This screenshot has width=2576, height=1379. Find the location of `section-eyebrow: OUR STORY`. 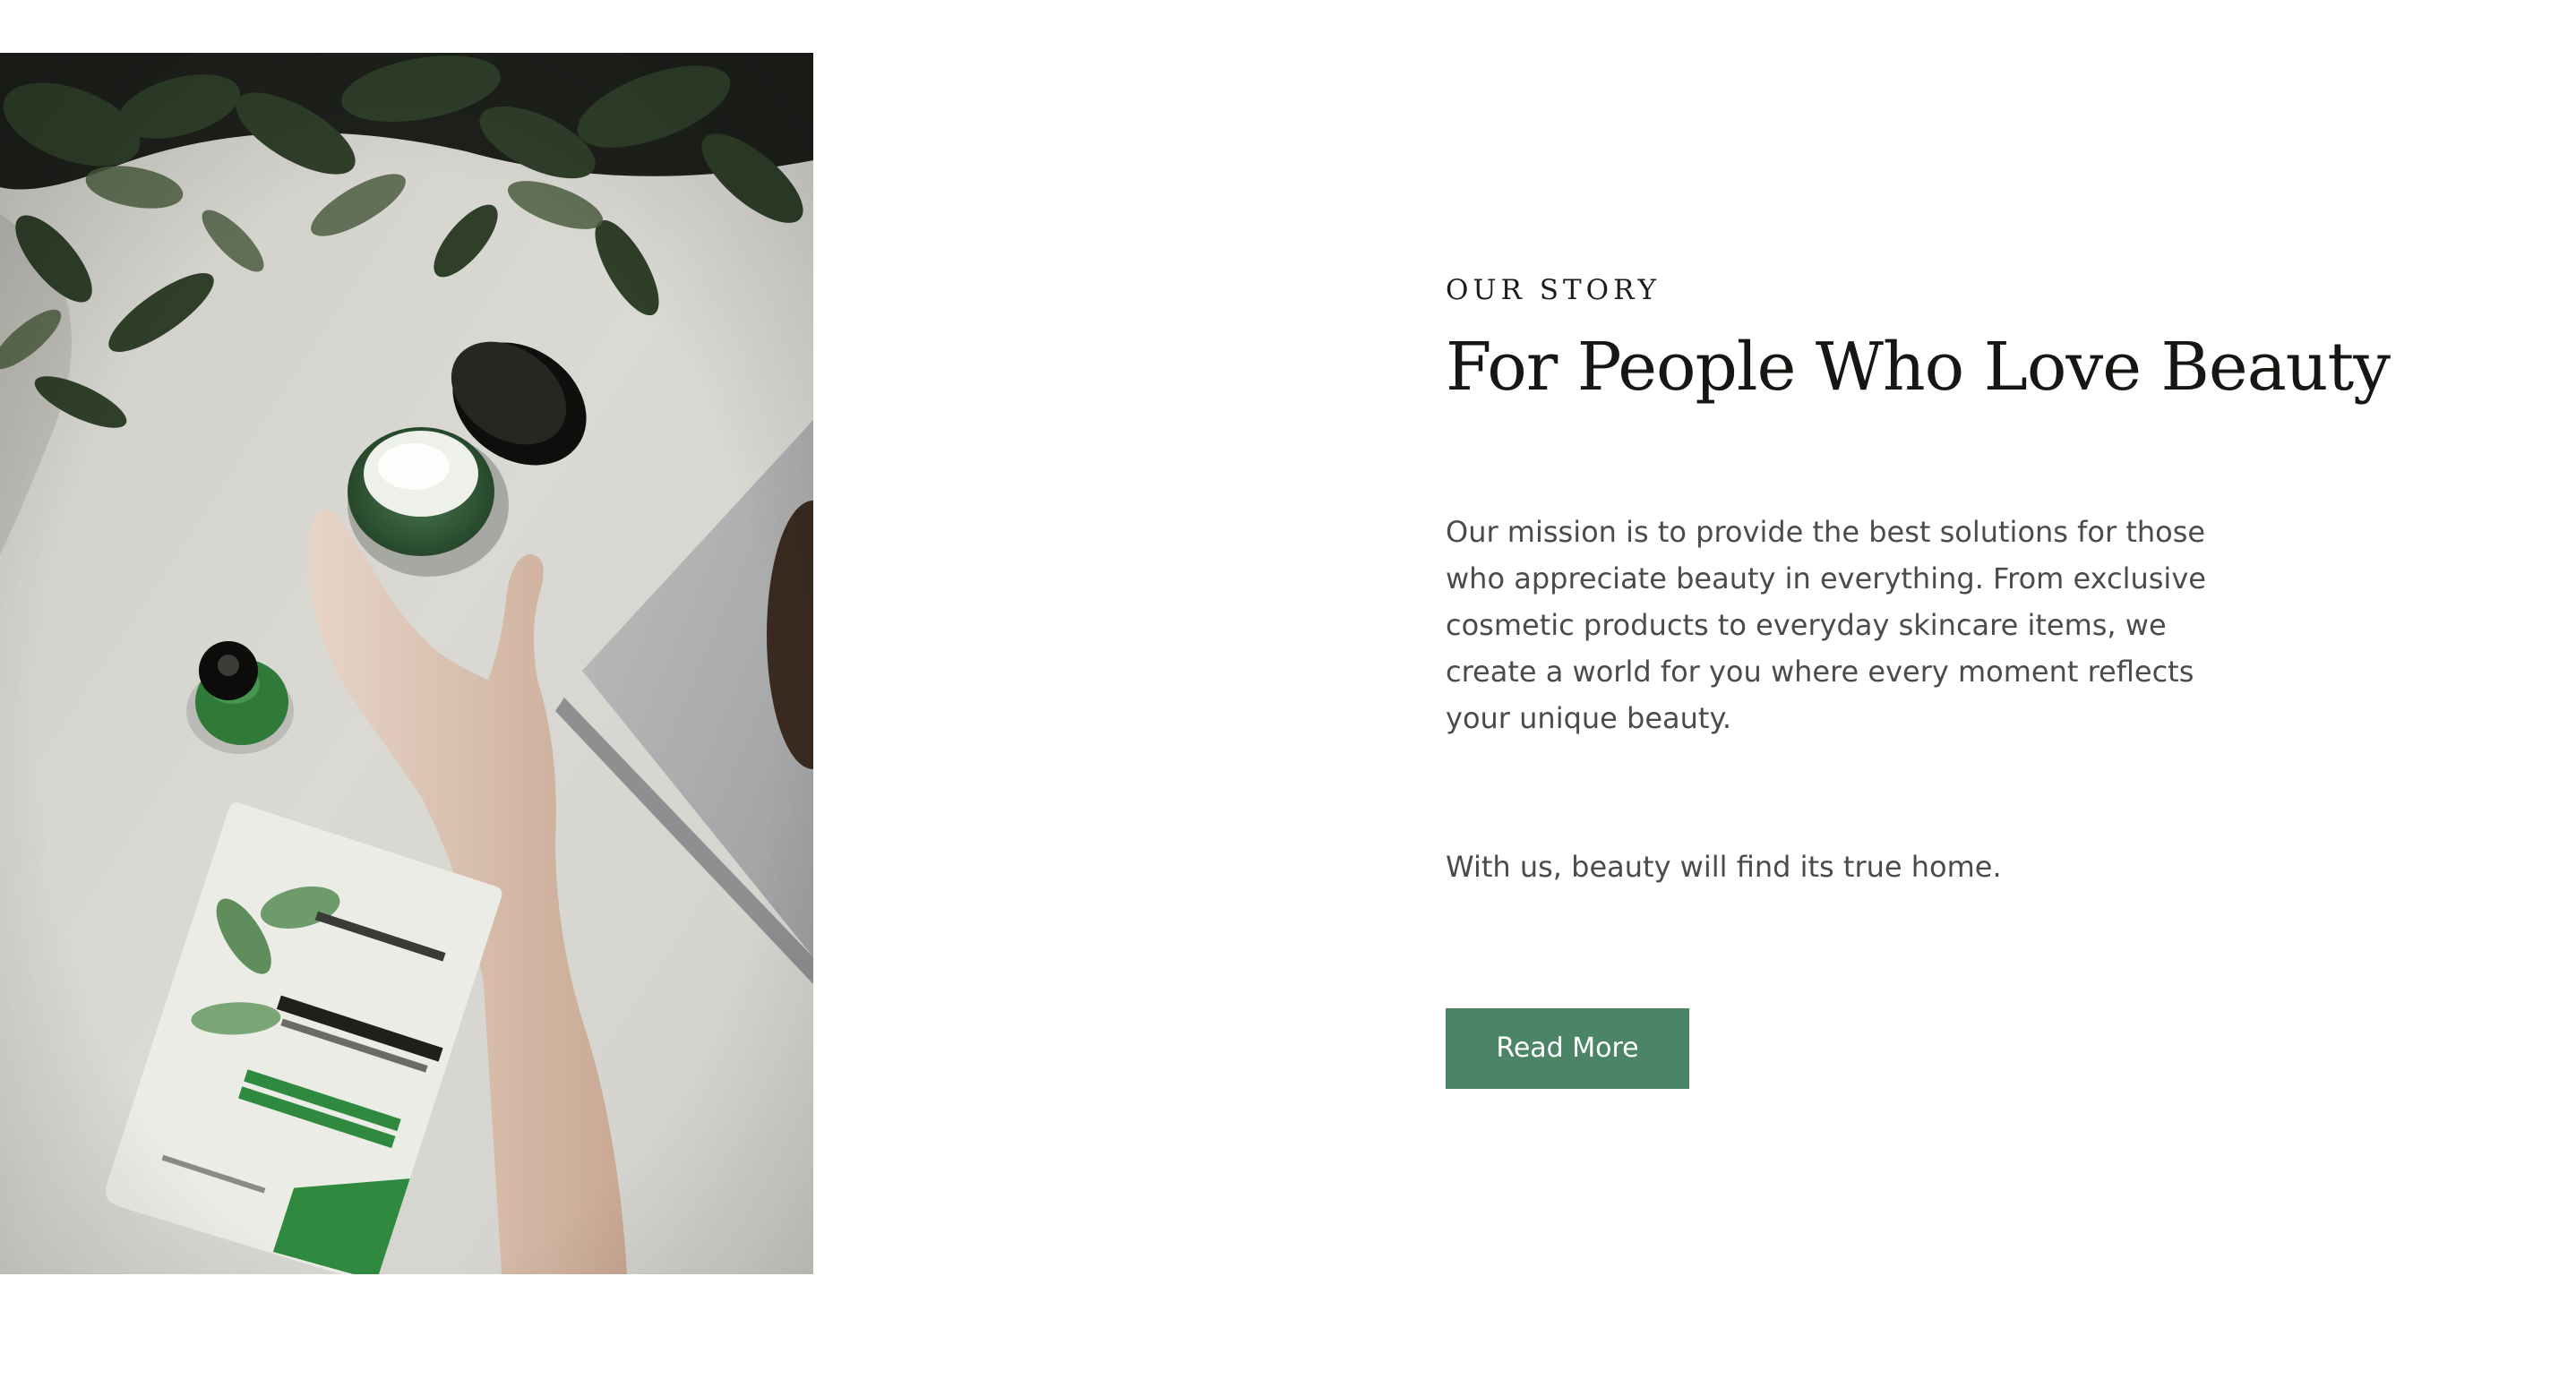

section-eyebrow: OUR STORY is located at coordinates (1553, 290).